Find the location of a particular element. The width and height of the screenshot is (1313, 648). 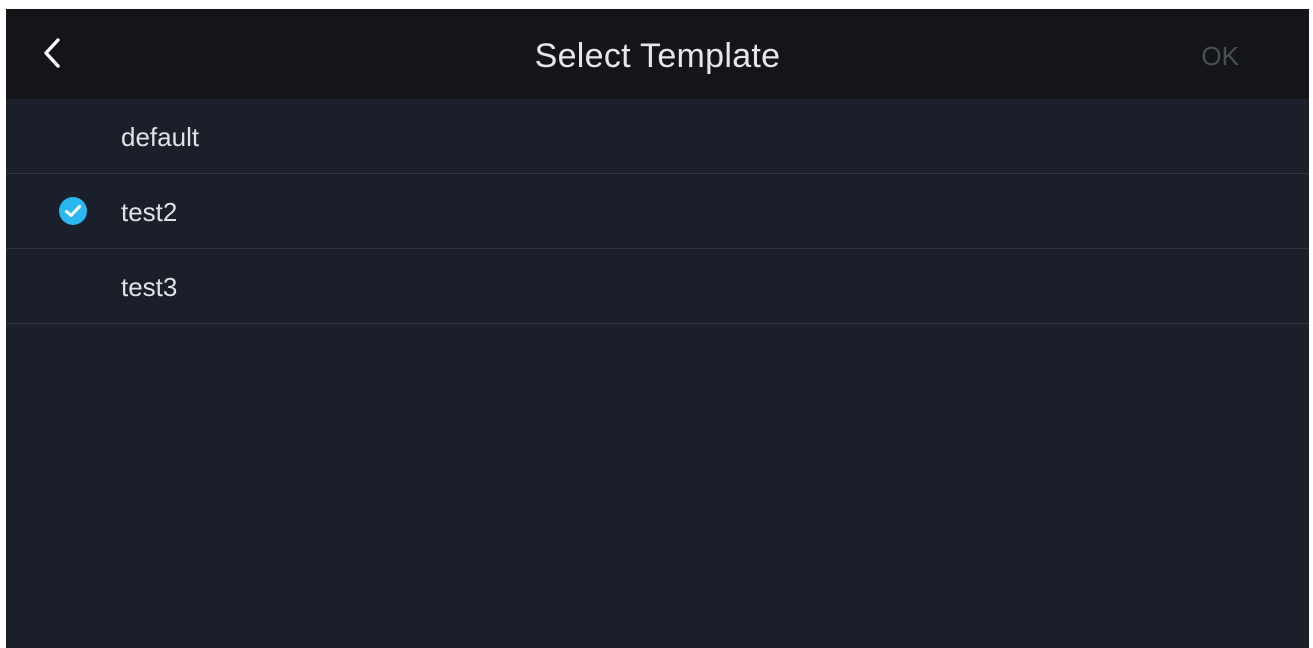

template-label: test2 is located at coordinates (149, 212).